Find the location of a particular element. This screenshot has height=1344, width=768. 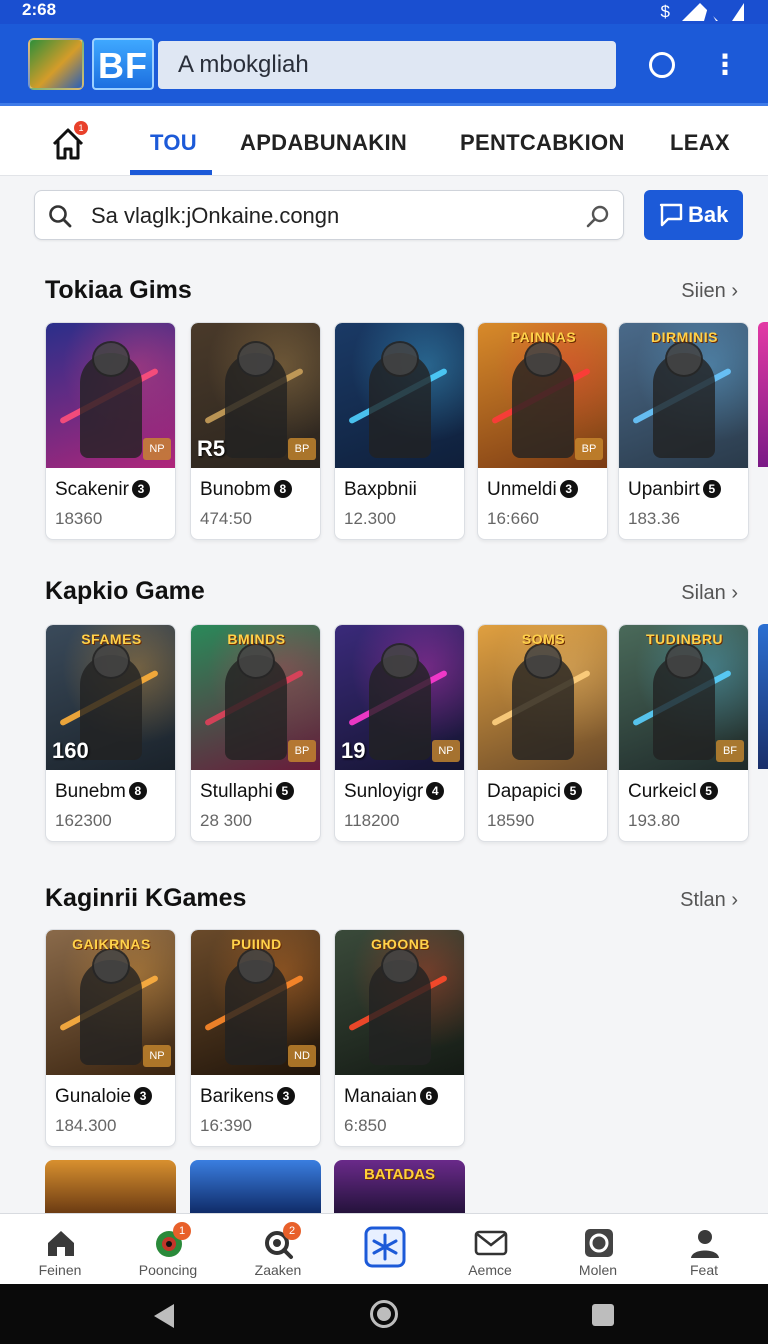

game-card: GЮONB Manaian 6 6:850 is located at coordinates (399, 1038).